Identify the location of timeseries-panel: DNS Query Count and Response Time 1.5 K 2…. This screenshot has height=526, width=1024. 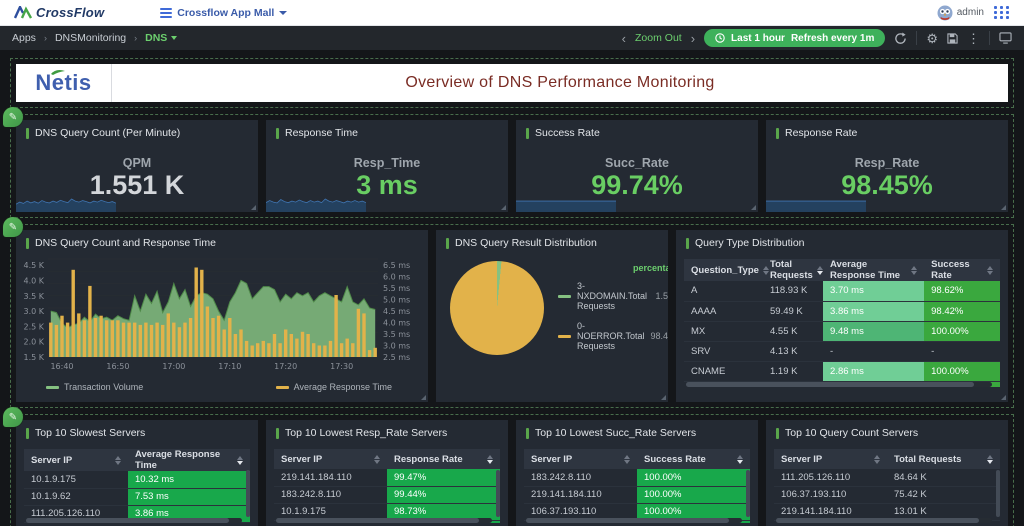
(222, 316).